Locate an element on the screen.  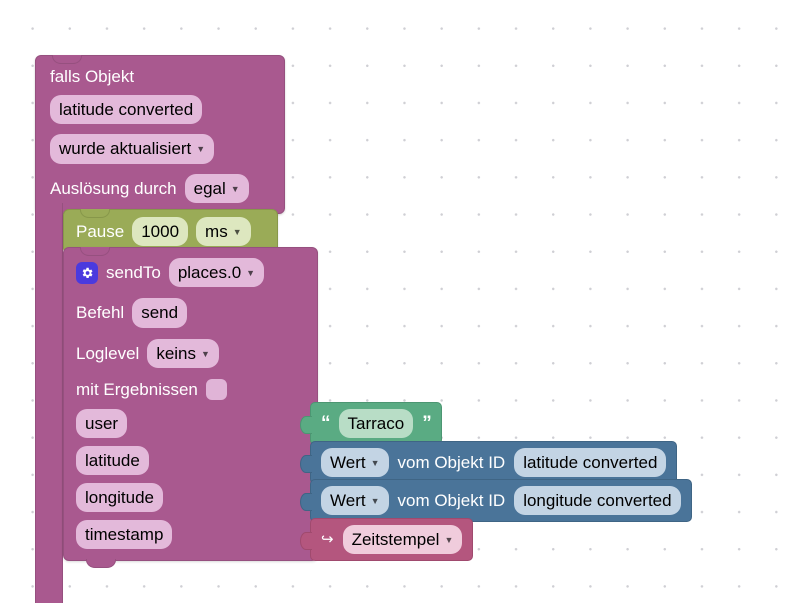
sendto-argument-row-latitude: latitude is located at coordinates (190, 461).